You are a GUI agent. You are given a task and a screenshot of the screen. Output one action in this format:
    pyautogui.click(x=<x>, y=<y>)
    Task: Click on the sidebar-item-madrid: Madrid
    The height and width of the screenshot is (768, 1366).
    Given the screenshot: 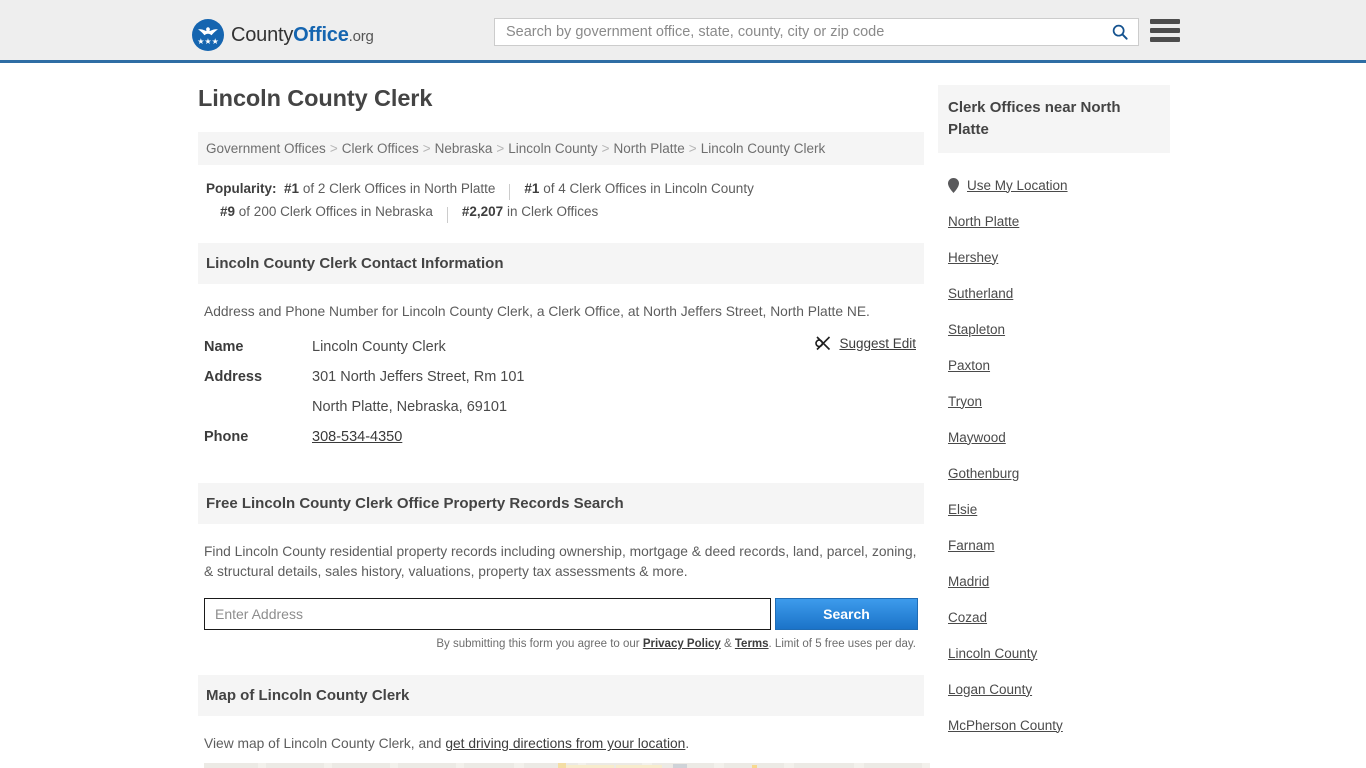 What is the action you would take?
    pyautogui.click(x=1054, y=581)
    